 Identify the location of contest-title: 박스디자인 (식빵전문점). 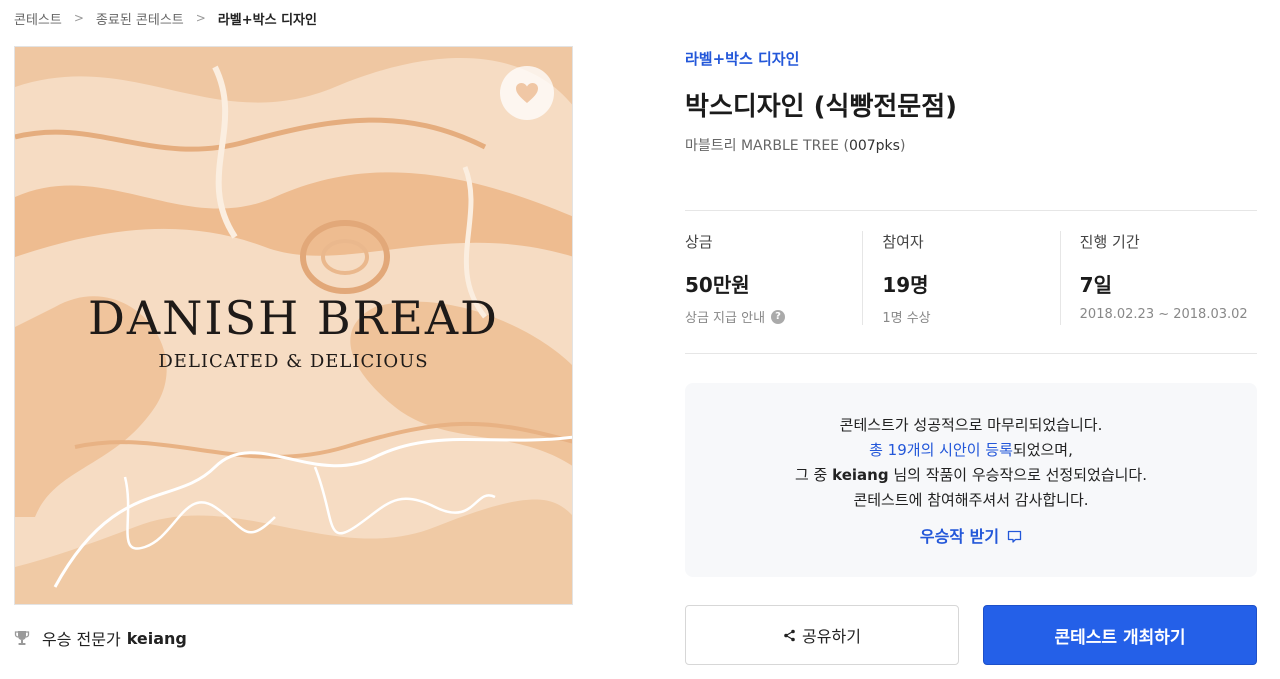
(821, 107).